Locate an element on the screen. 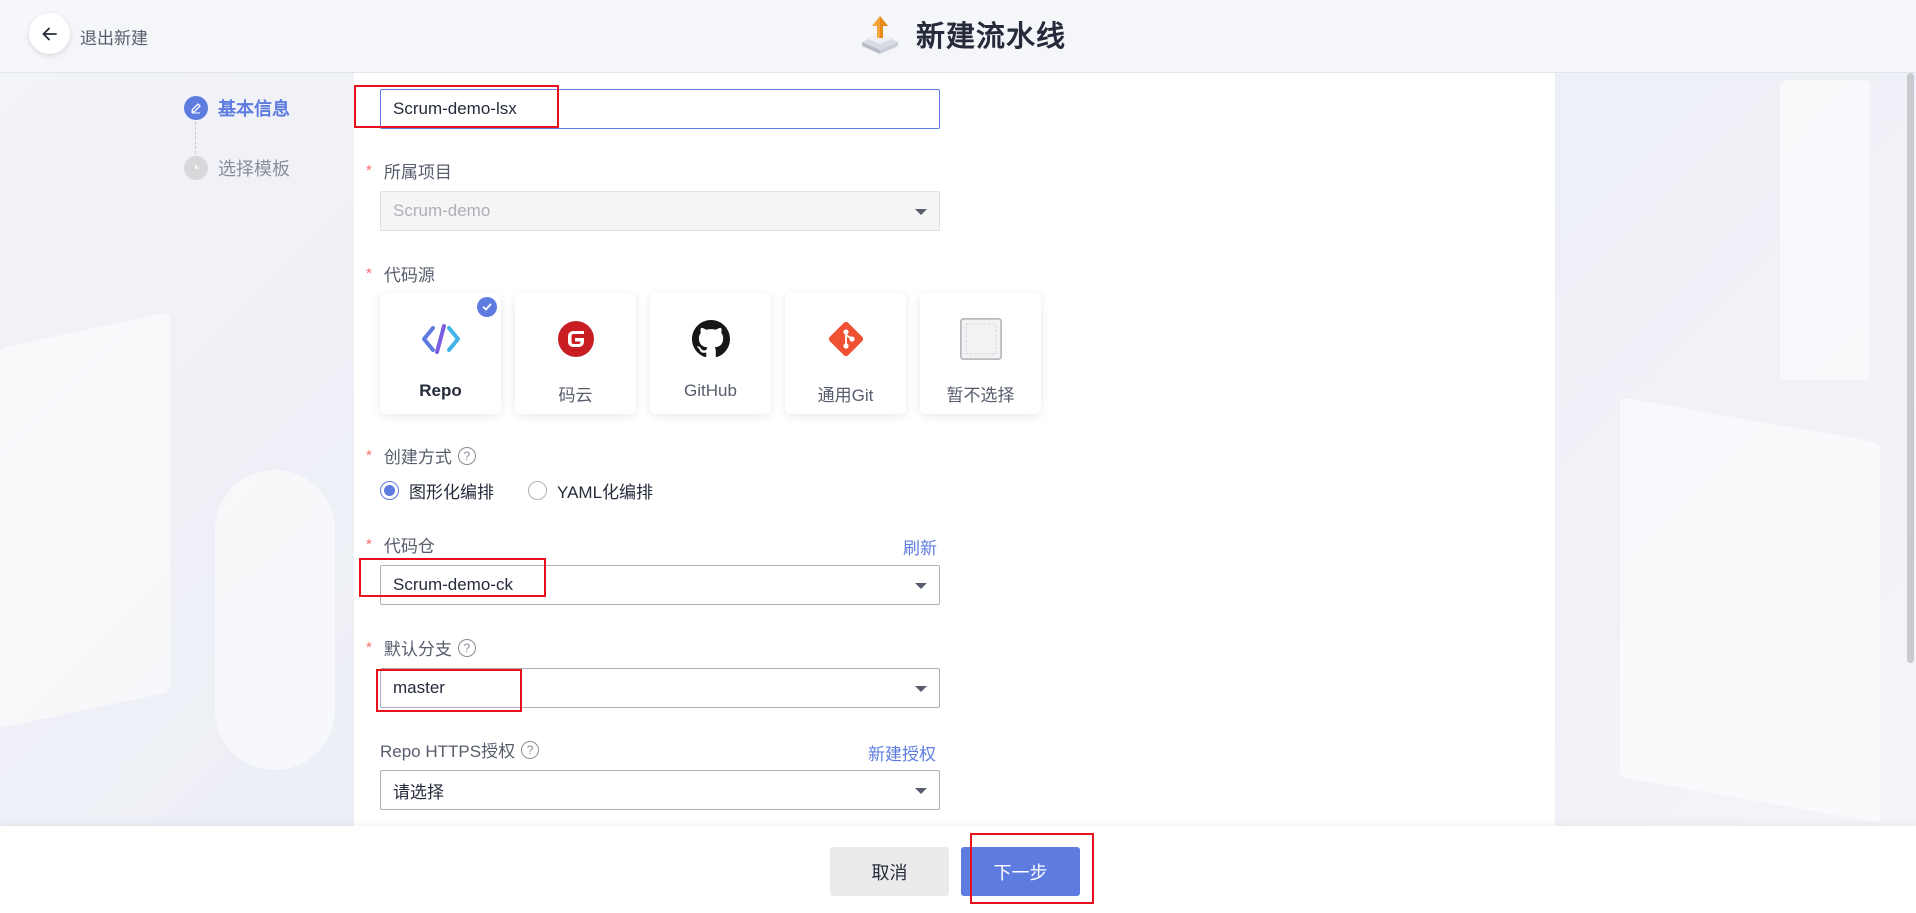 This screenshot has width=1916, height=913. repo-label-text: 代码仓 is located at coordinates (409, 546).